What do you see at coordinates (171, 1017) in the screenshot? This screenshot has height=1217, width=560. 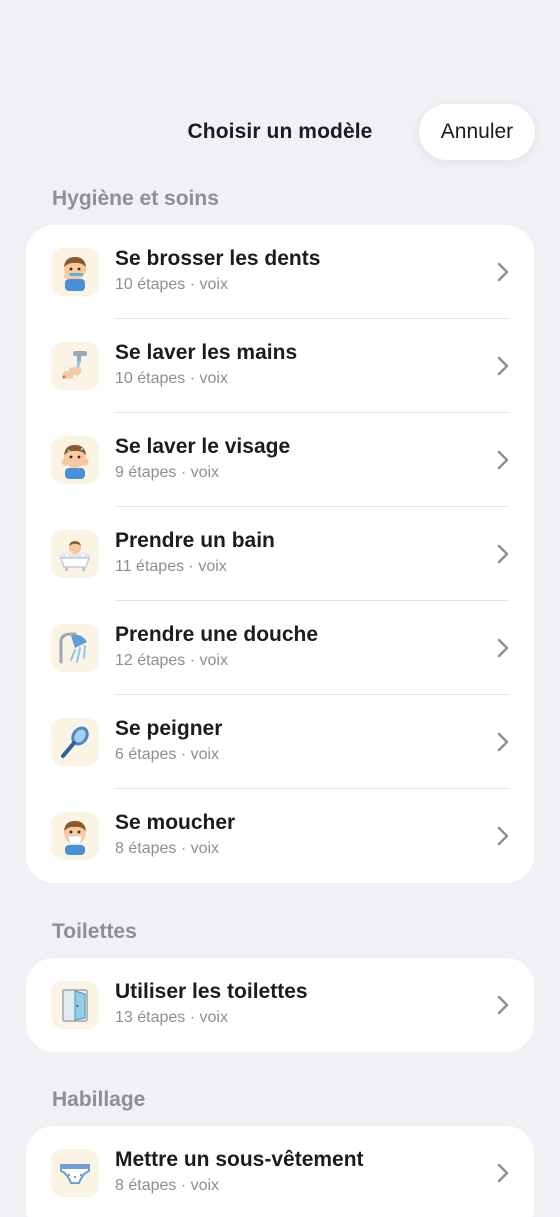 I see `item-subtitle: 13 étapes · voix` at bounding box center [171, 1017].